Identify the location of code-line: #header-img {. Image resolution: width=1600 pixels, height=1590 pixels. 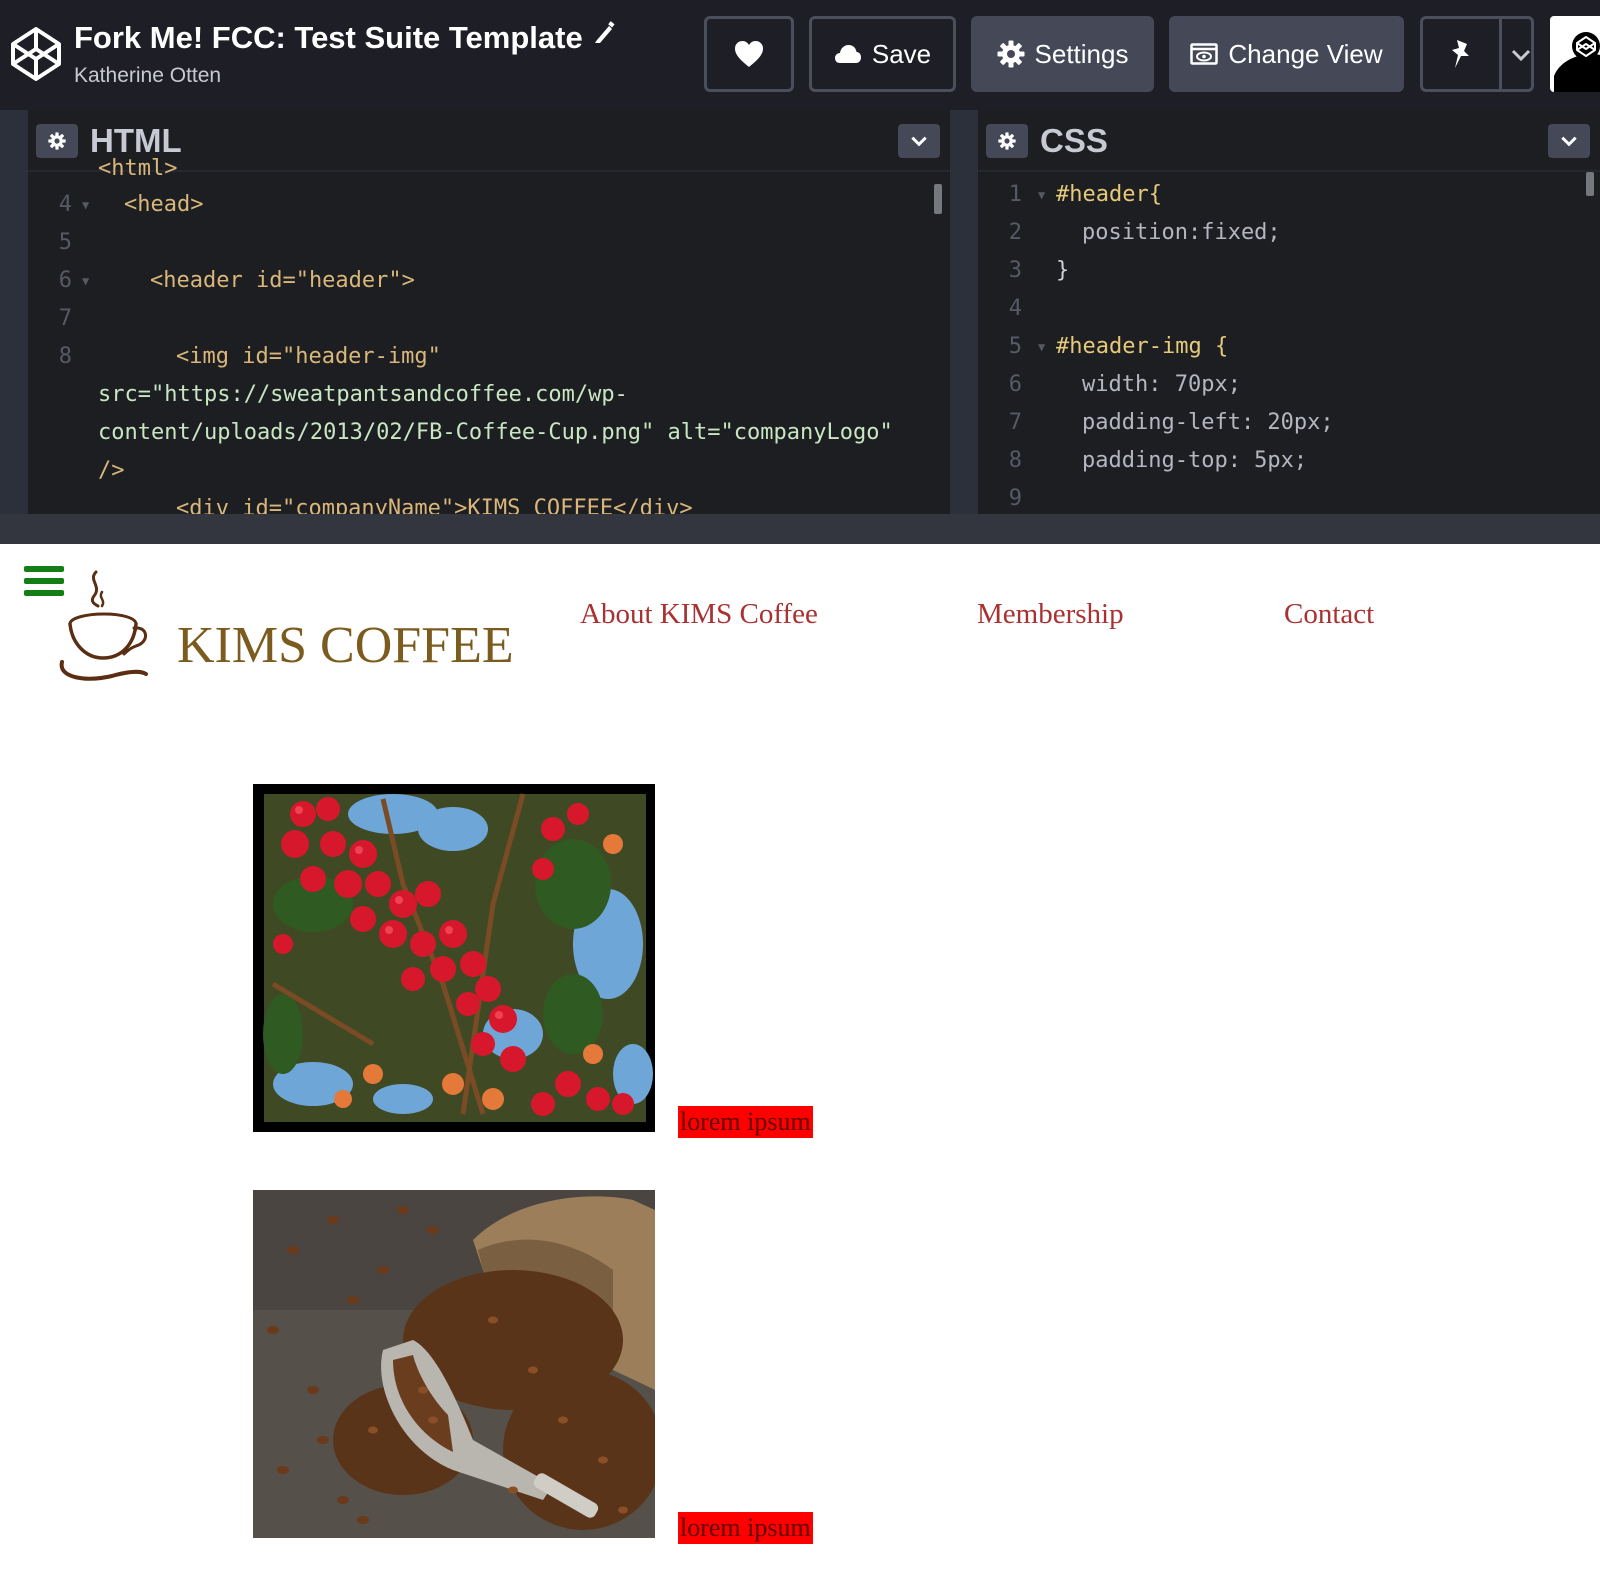
(1142, 346).